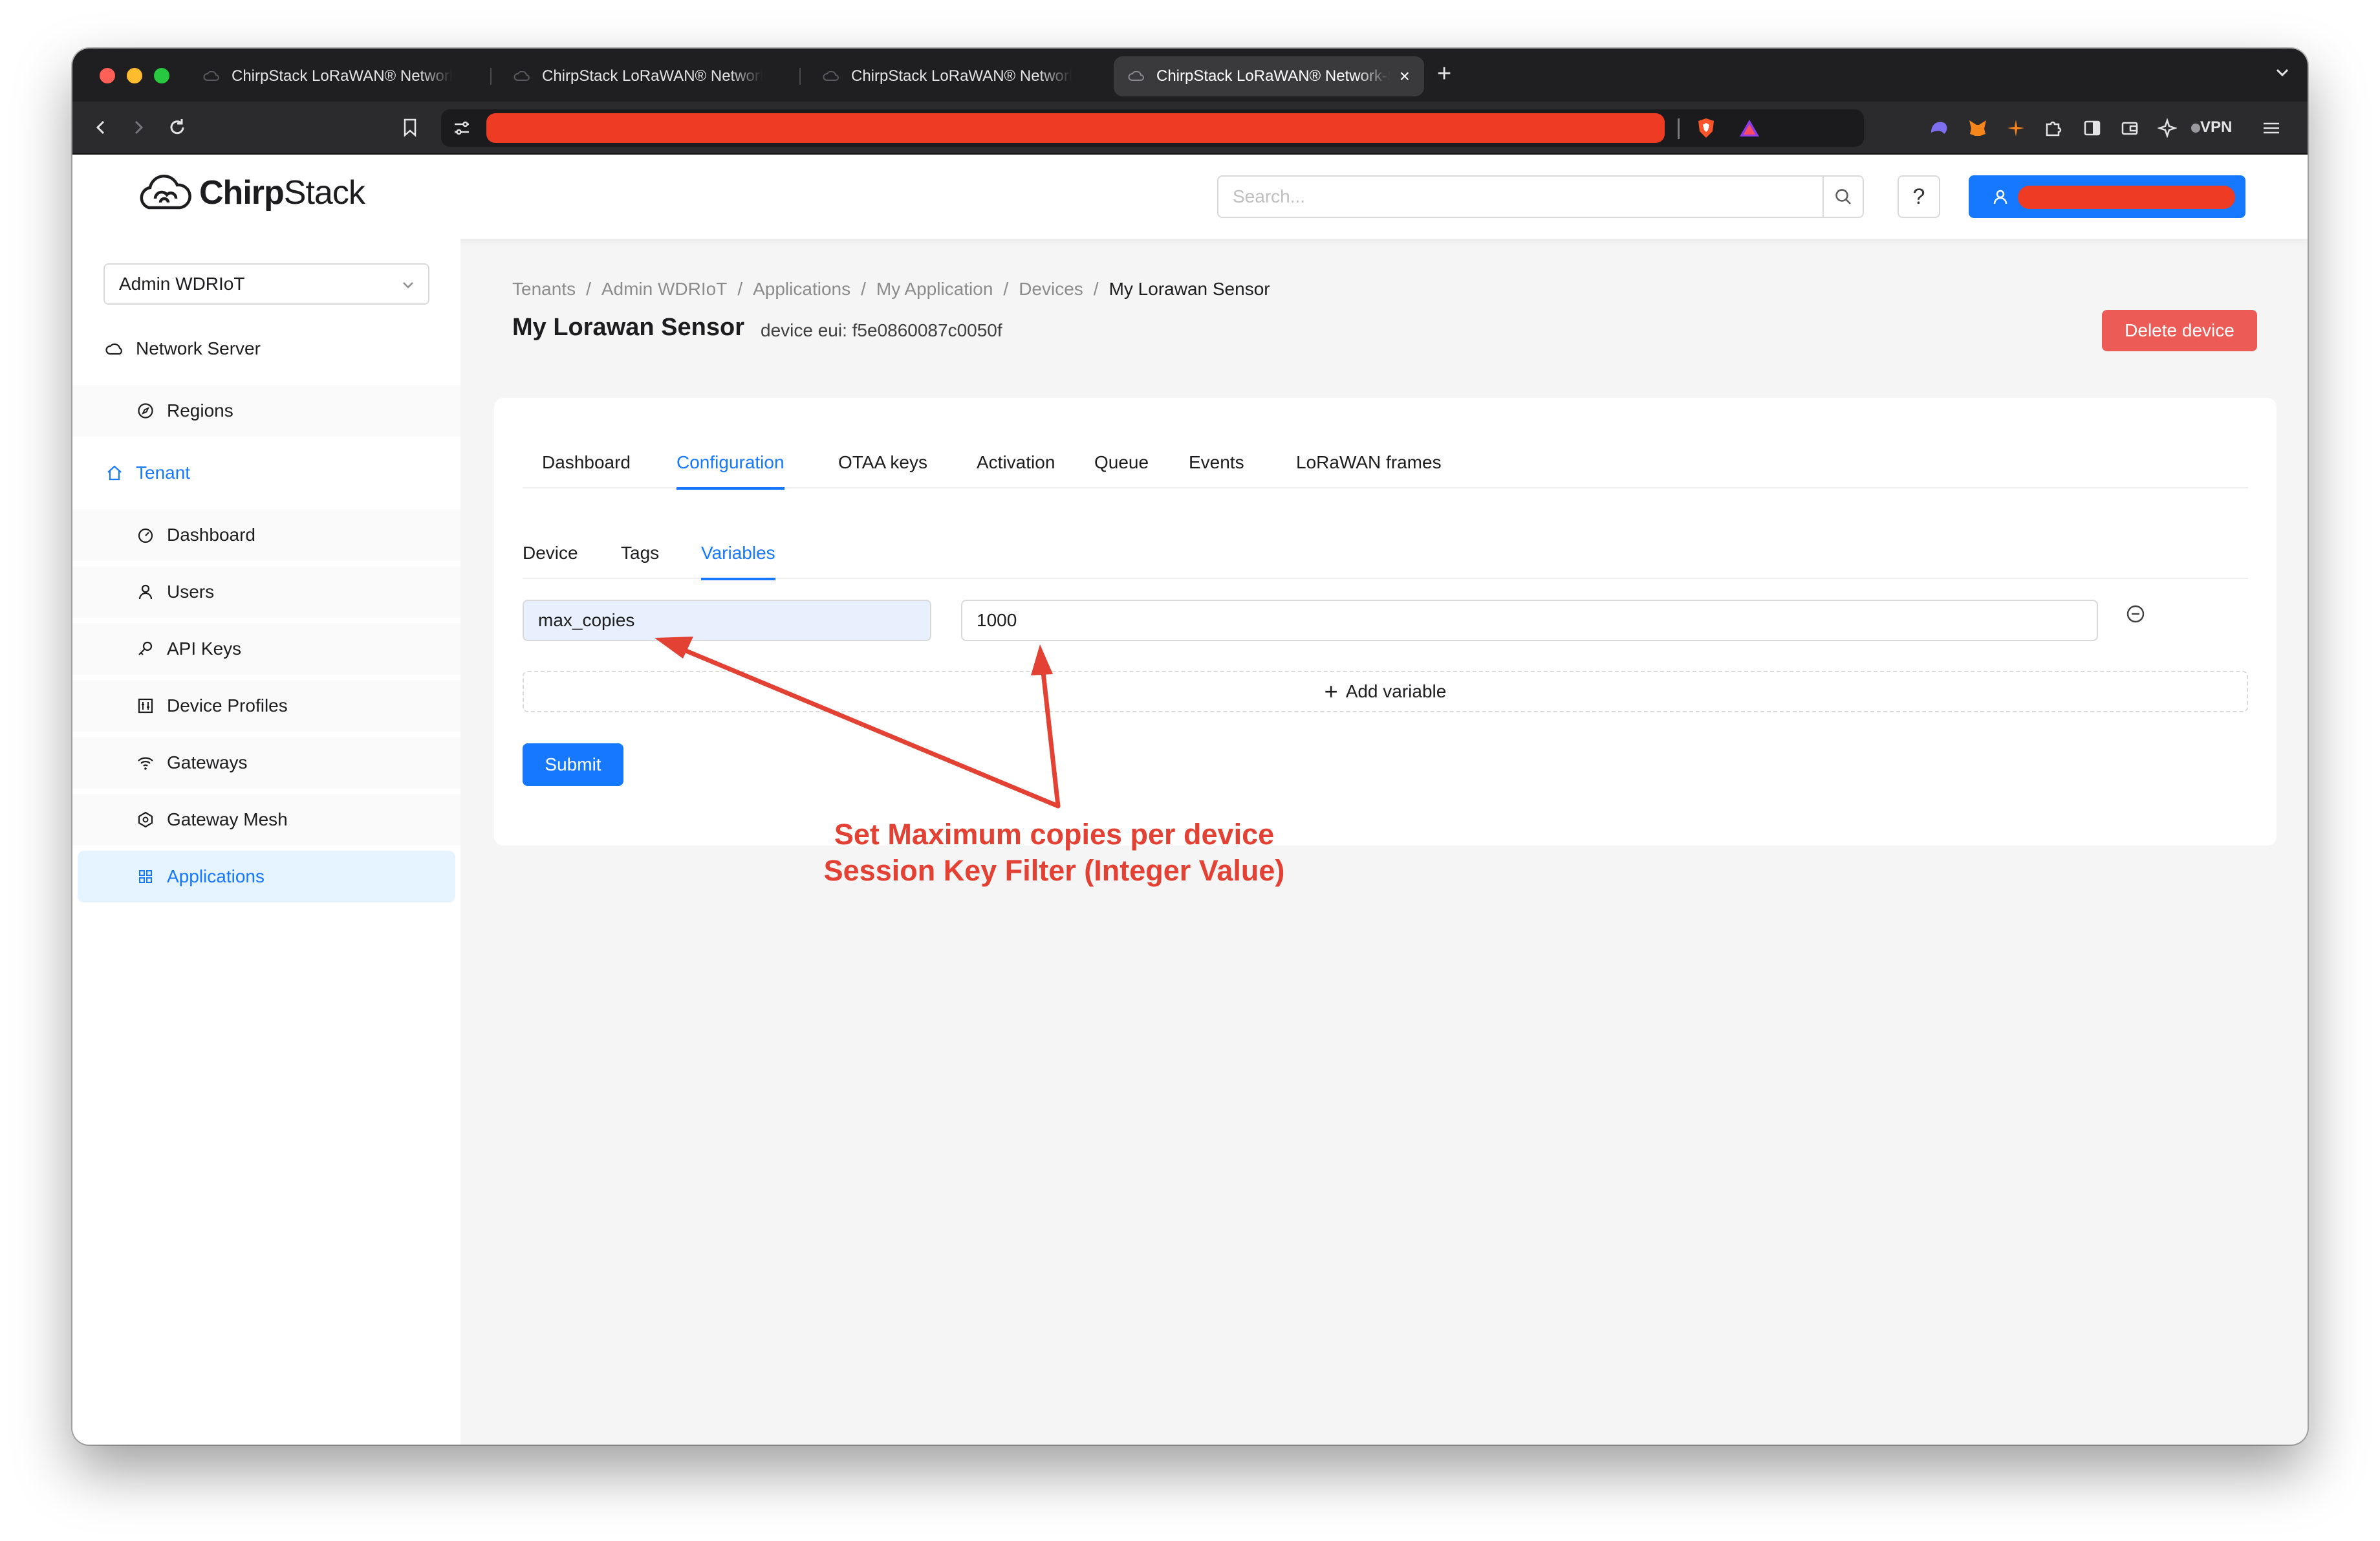 Image resolution: width=2380 pixels, height=1541 pixels. I want to click on delete-device-button: Delete device, so click(2179, 330).